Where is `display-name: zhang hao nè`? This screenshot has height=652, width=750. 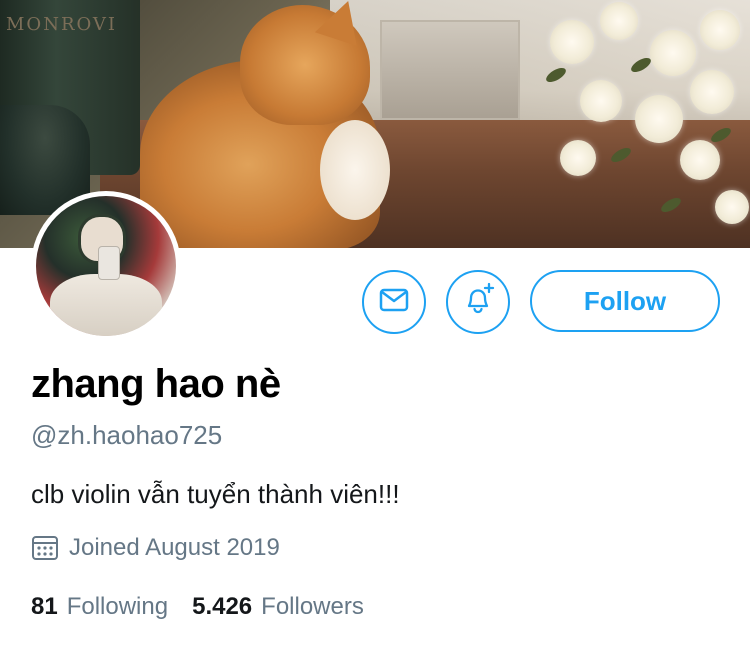 display-name: zhang hao nè is located at coordinates (156, 384).